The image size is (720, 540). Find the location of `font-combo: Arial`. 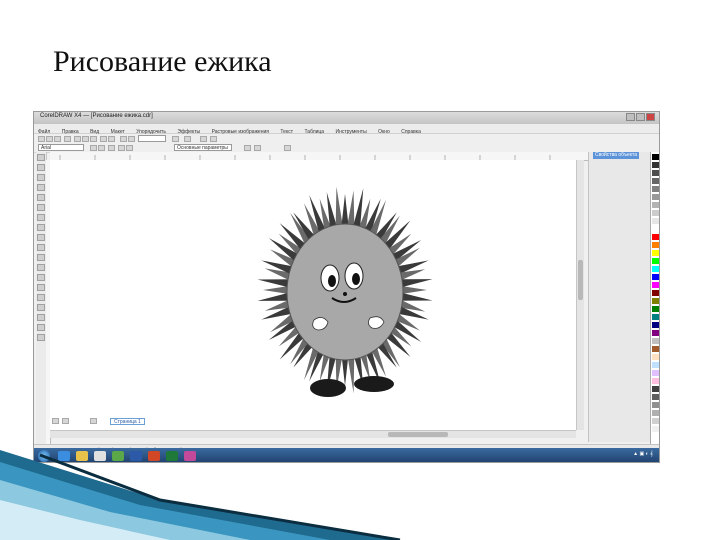

font-combo: Arial is located at coordinates (61, 147).